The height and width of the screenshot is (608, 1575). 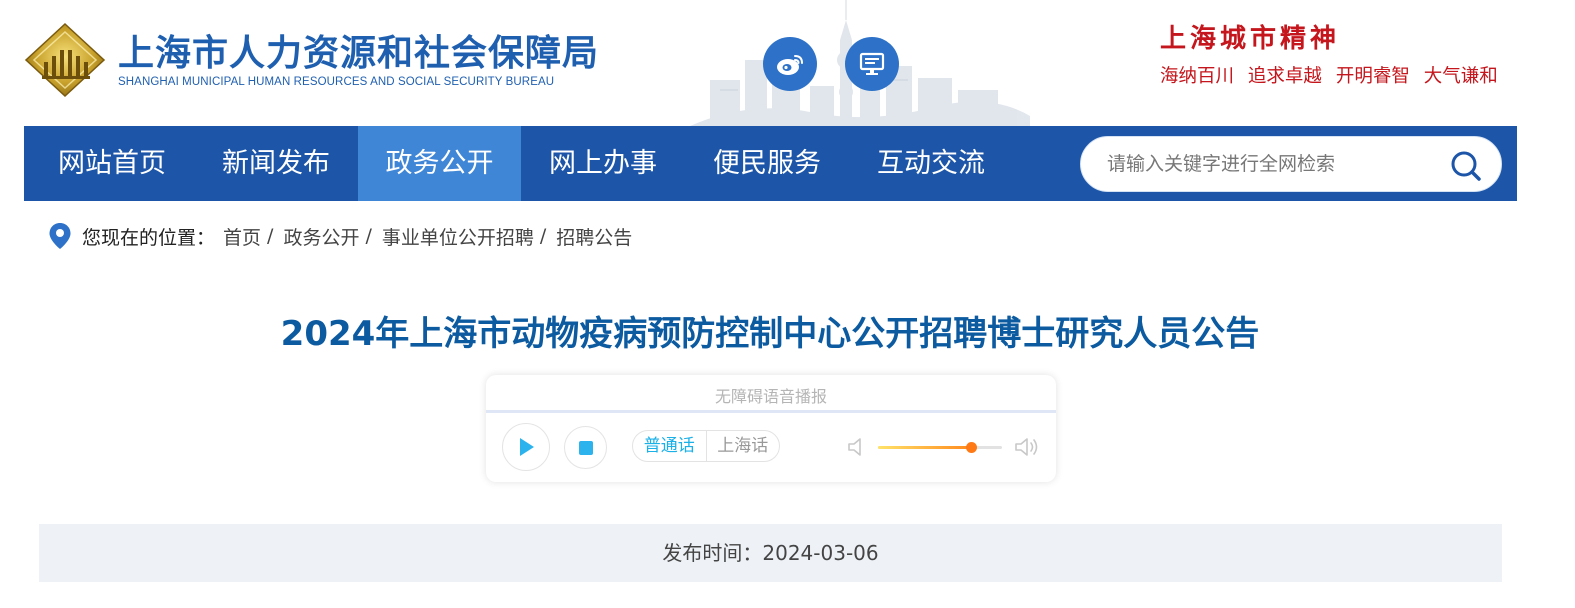 I want to click on dialect-toggle: 普通话 上海话, so click(x=706, y=446).